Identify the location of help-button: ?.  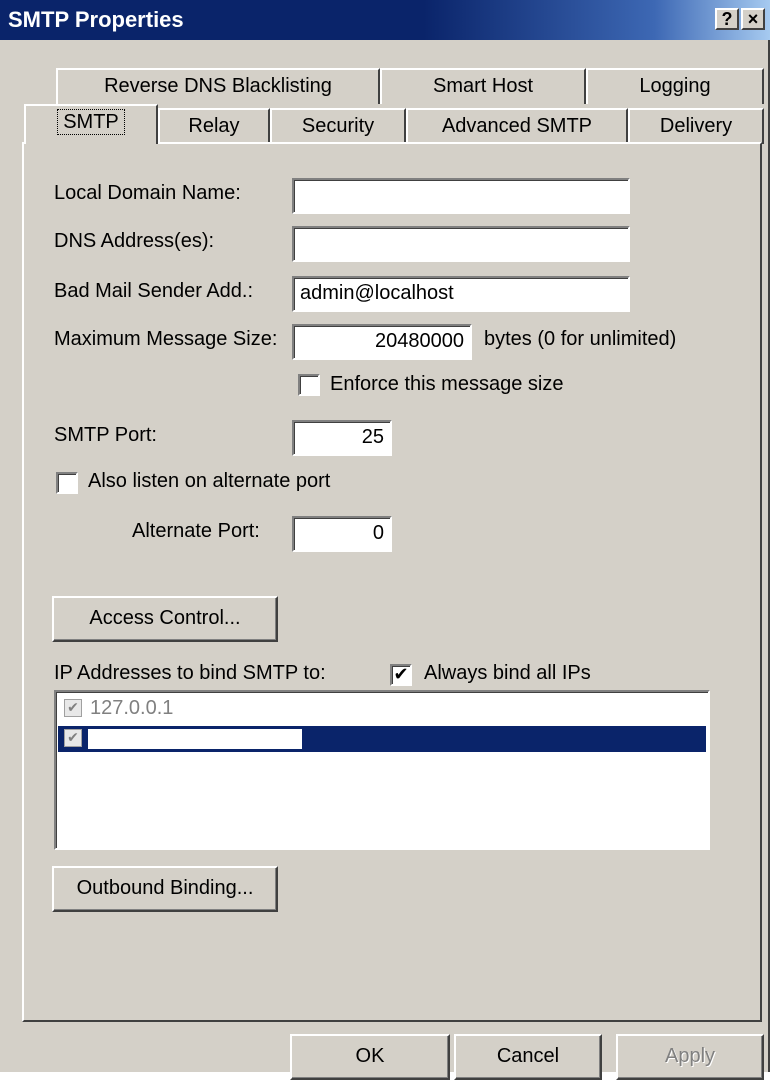
(727, 19).